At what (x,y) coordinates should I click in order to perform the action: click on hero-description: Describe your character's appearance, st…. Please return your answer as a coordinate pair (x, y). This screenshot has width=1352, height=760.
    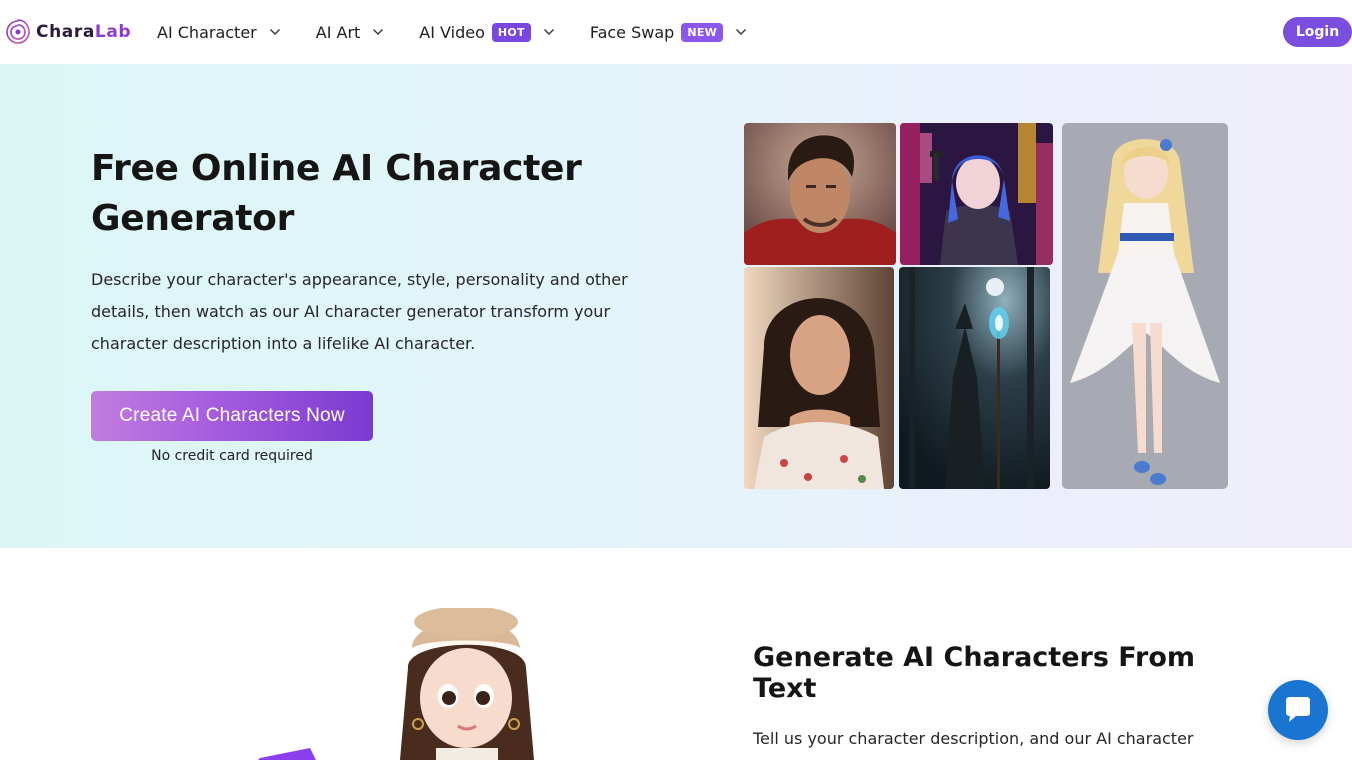
    Looking at the image, I should click on (359, 311).